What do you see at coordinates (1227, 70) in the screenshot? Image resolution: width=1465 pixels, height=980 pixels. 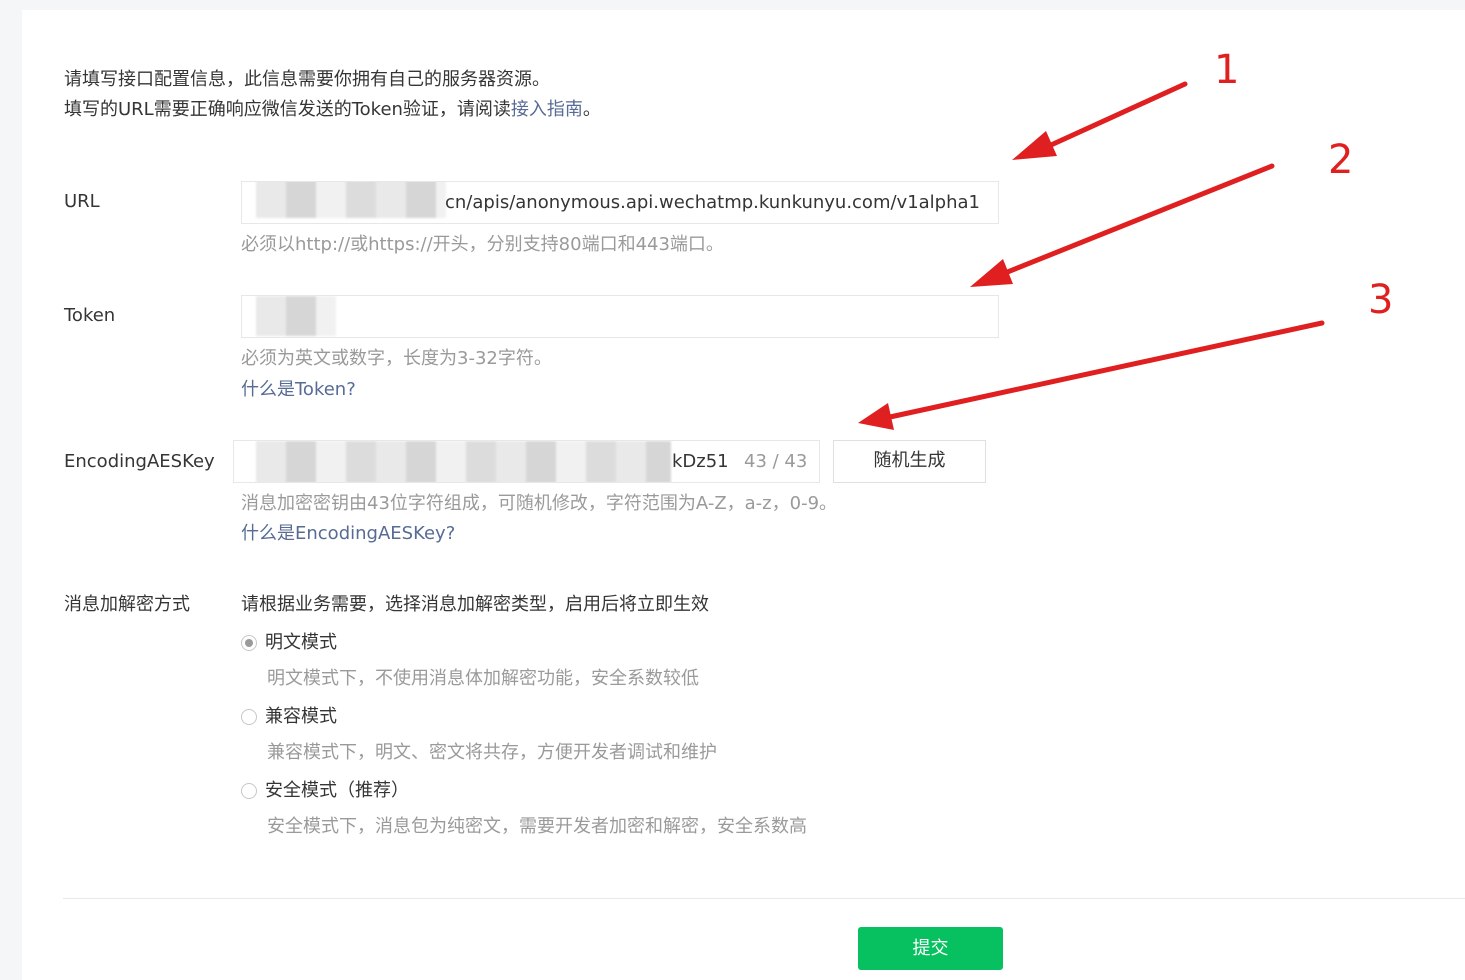 I see `annotation-label-1: 1` at bounding box center [1227, 70].